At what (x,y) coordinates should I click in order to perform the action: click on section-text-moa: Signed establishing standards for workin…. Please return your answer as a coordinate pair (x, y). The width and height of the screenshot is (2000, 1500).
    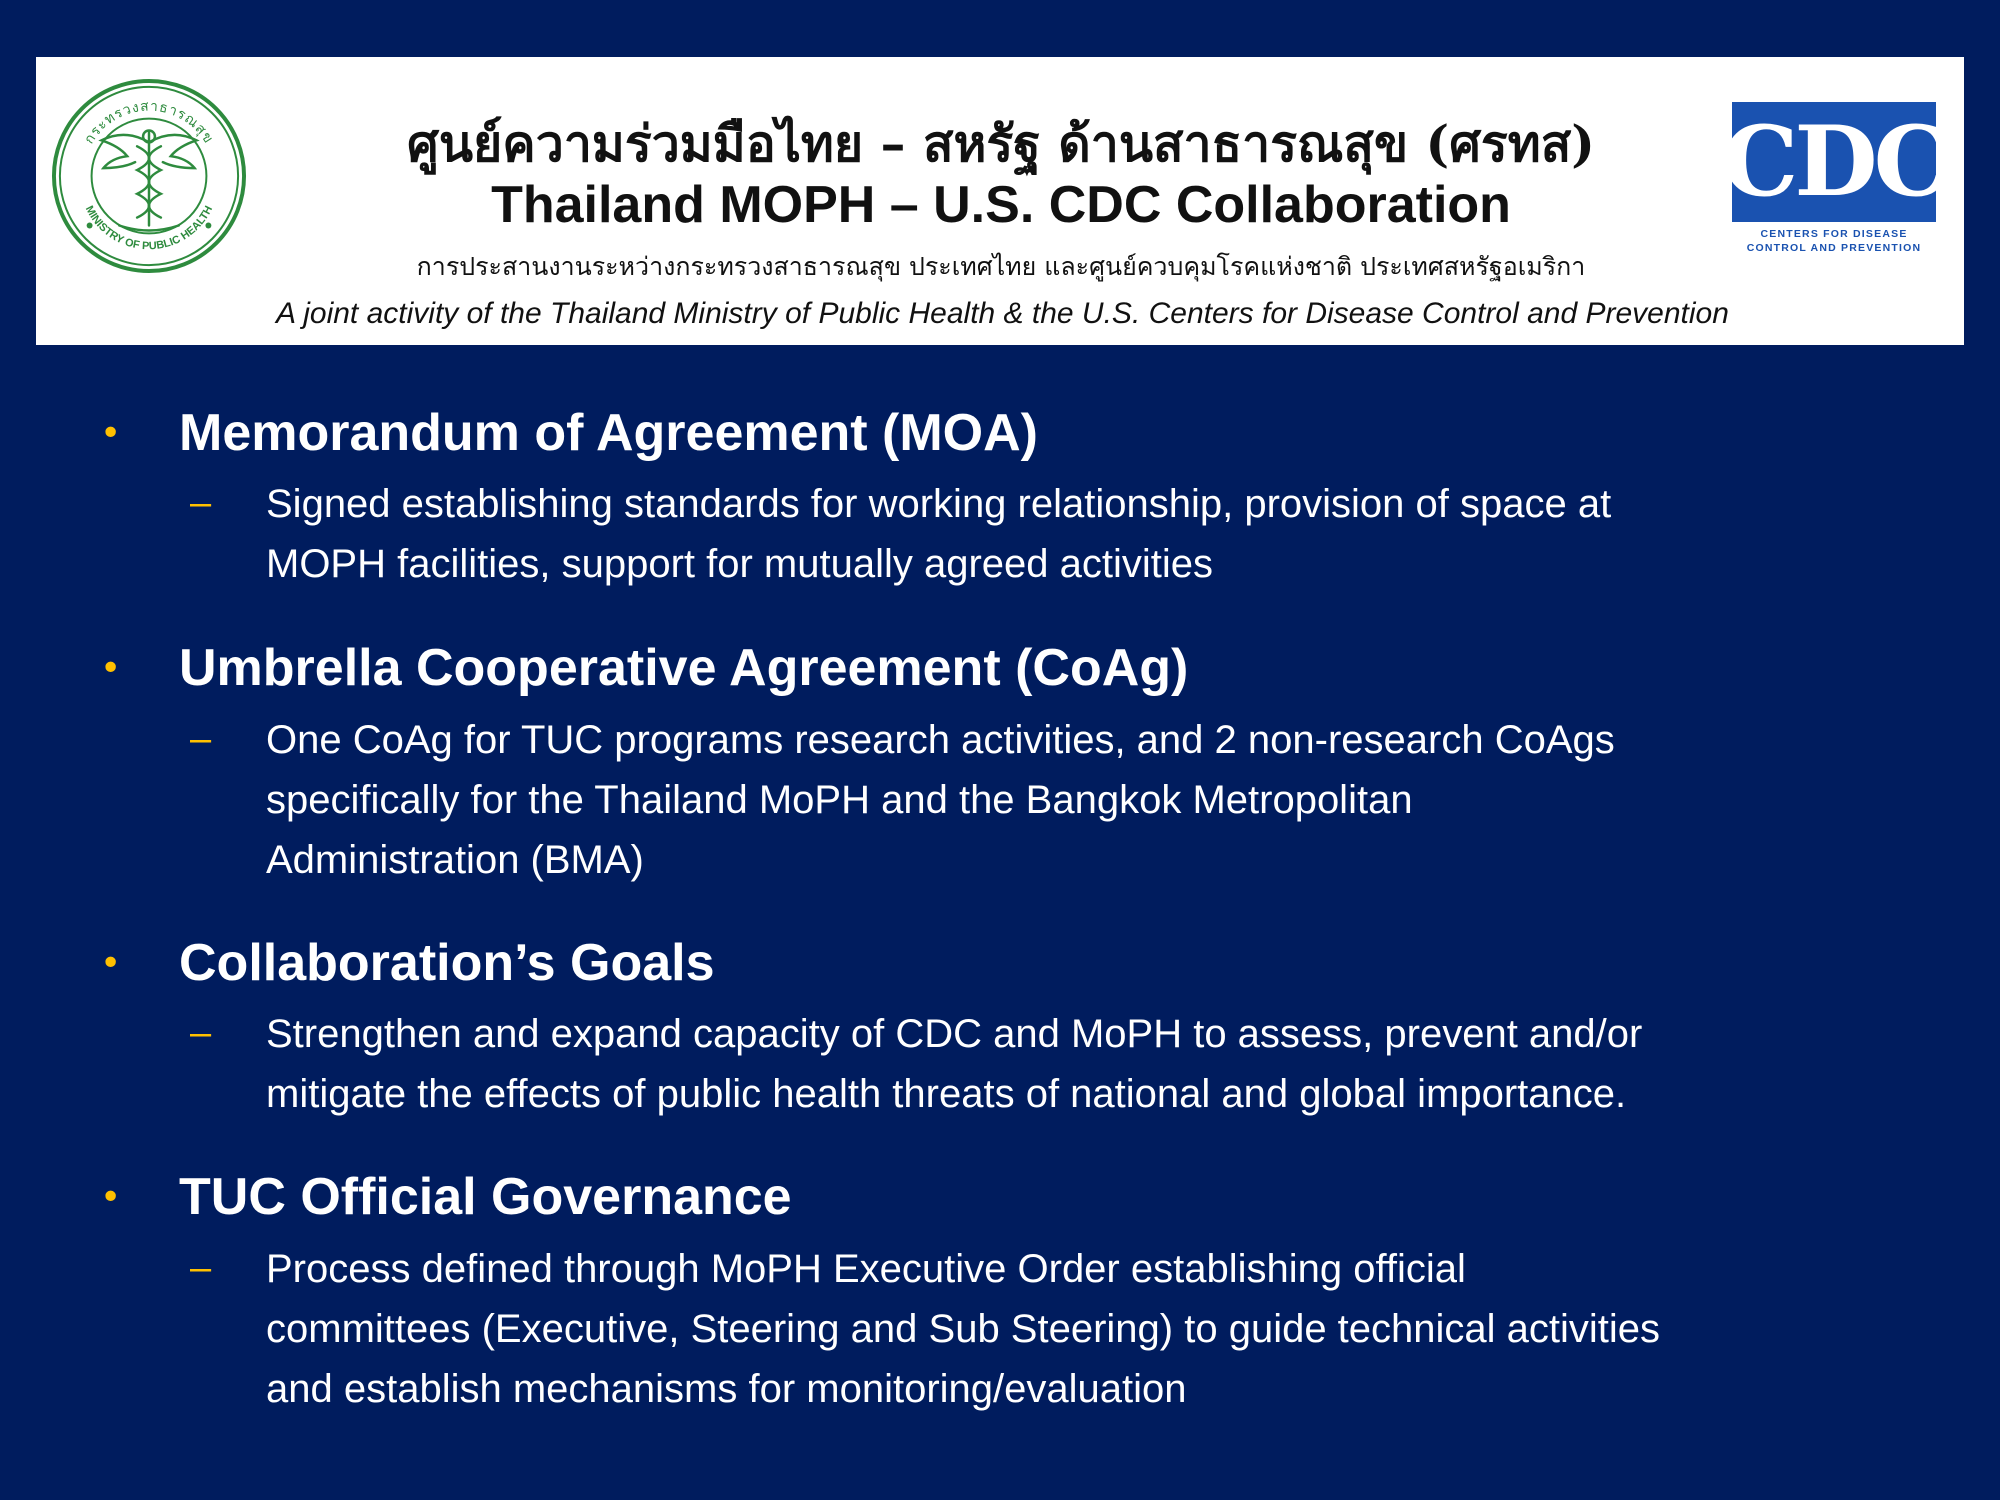
    Looking at the image, I should click on (939, 534).